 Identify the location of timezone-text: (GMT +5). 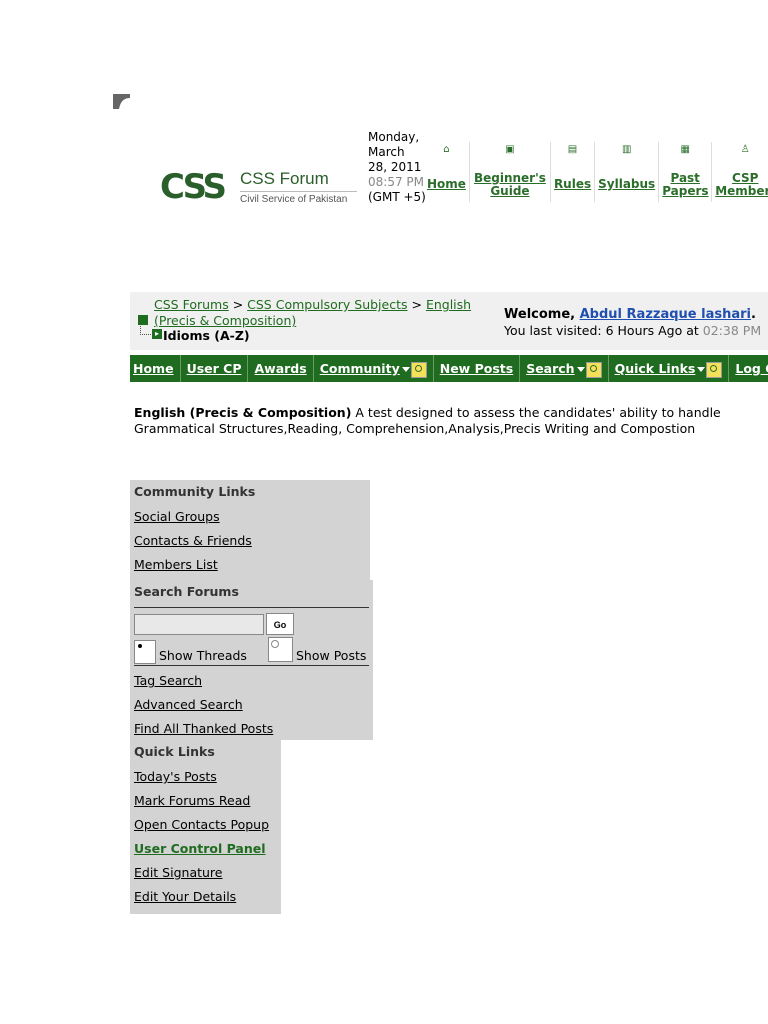
(397, 197).